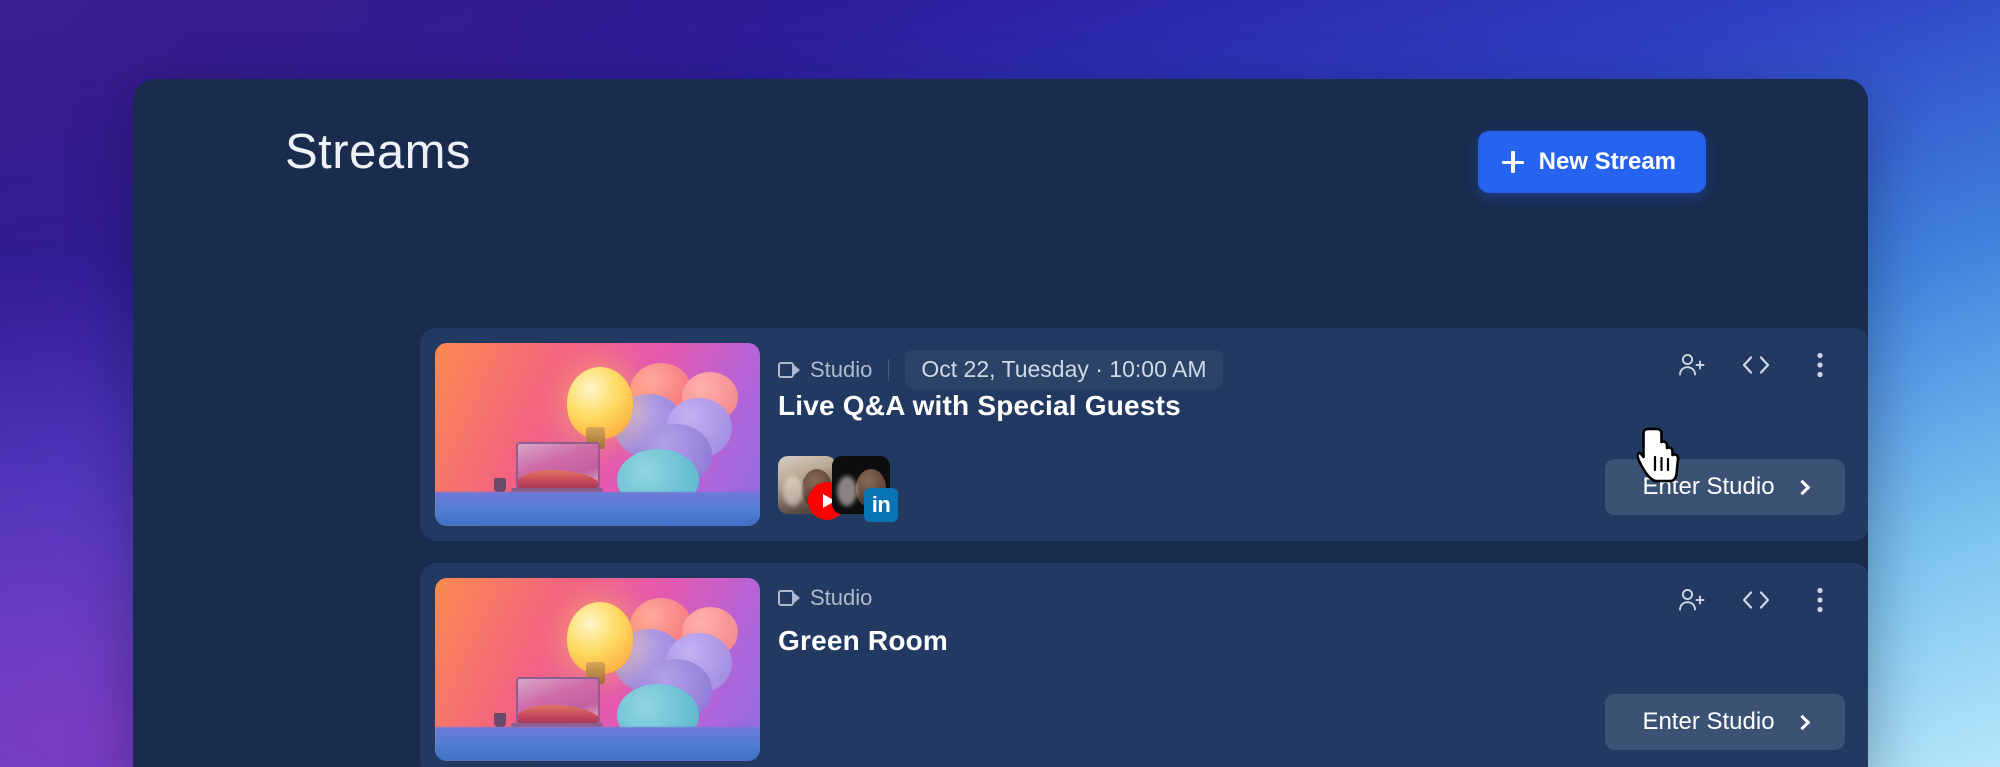  Describe the element at coordinates (378, 152) in the screenshot. I see `page-title: Streams` at that location.